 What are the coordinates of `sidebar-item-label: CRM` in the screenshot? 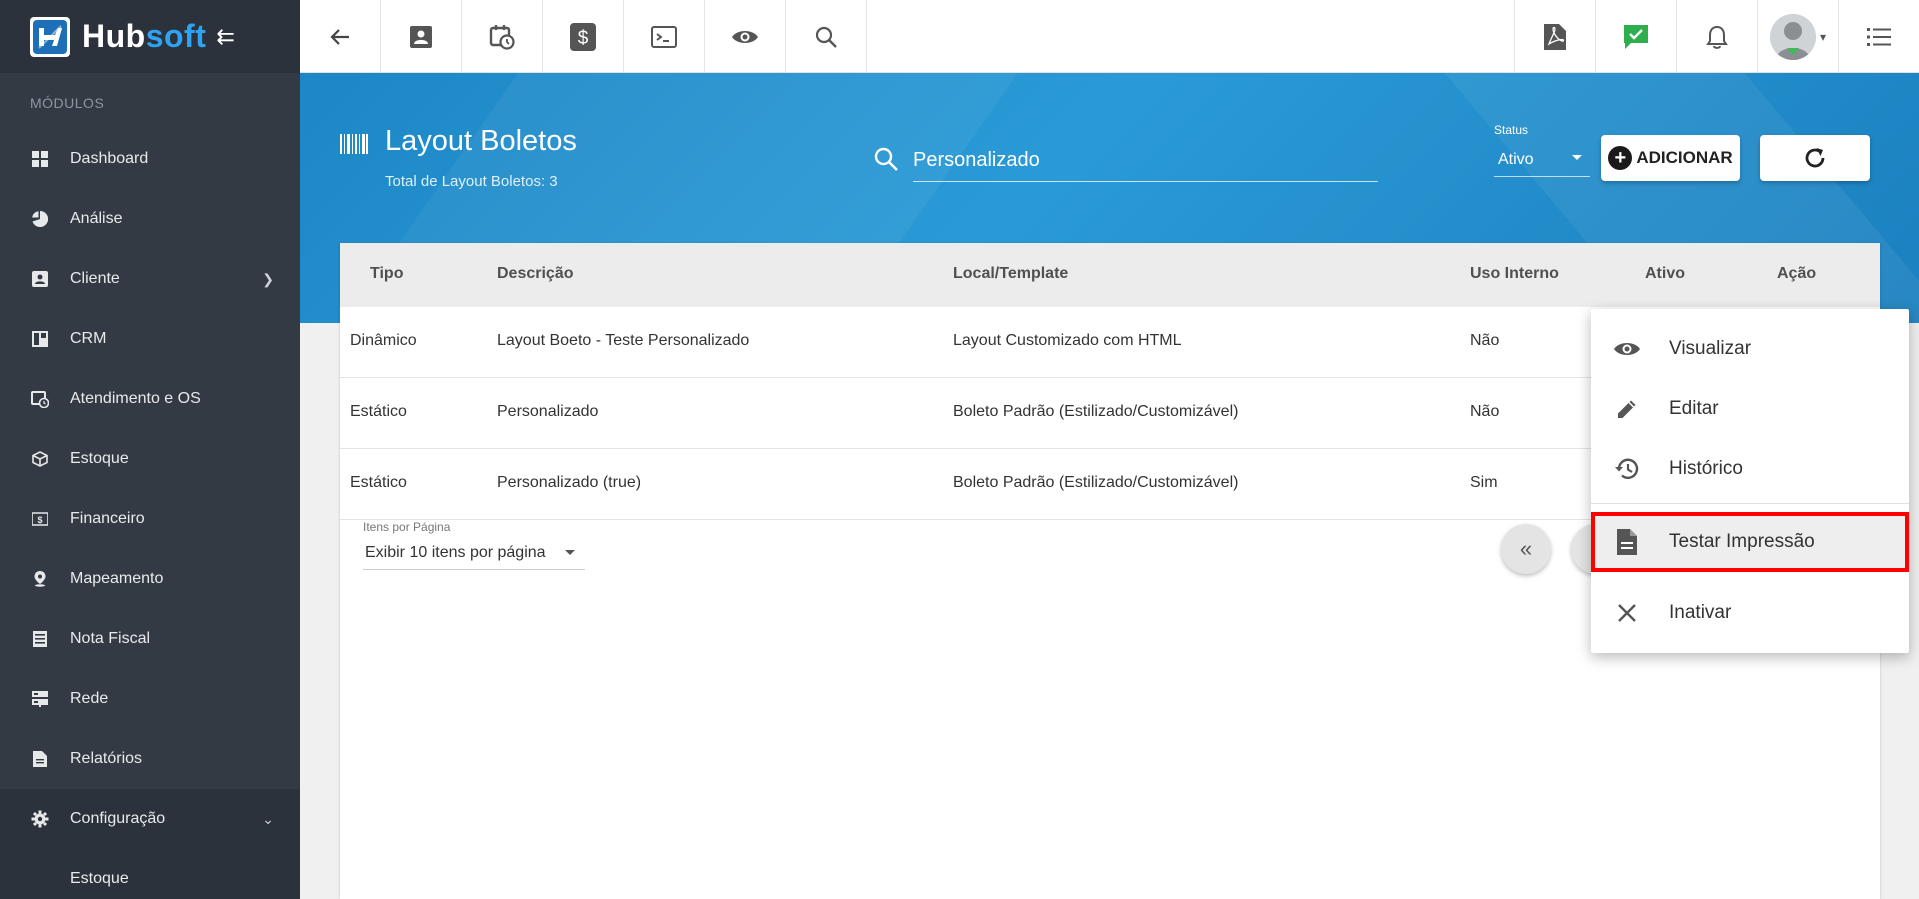 It's located at (88, 338).